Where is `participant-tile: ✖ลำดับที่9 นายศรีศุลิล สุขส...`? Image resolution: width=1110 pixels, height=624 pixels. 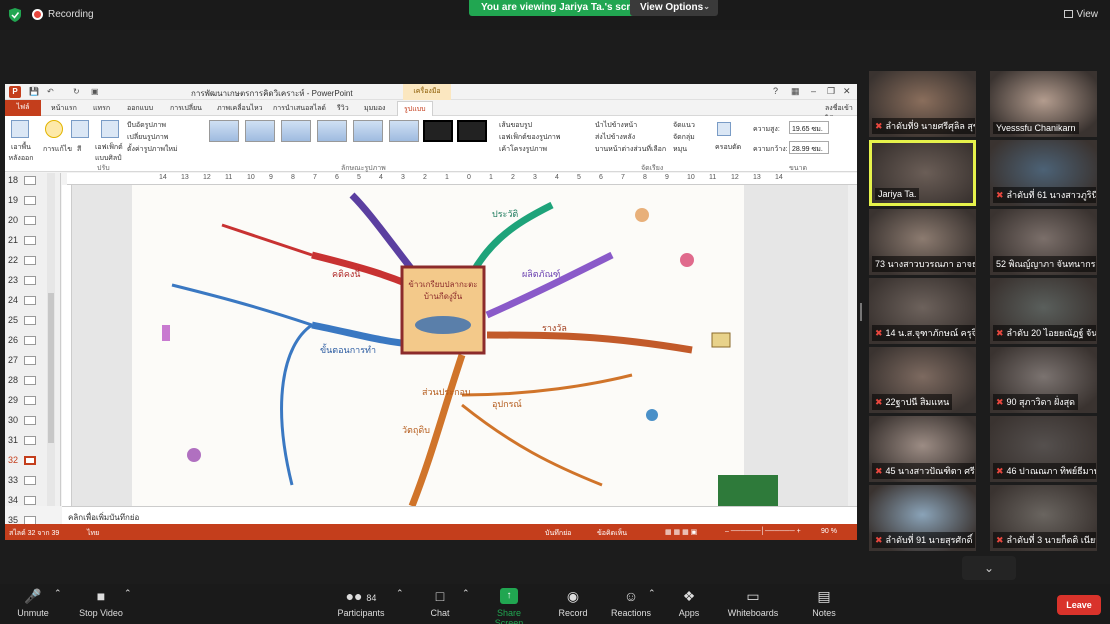 participant-tile: ✖ลำดับที่9 นายศรีศุลิล สุขส... is located at coordinates (922, 104).